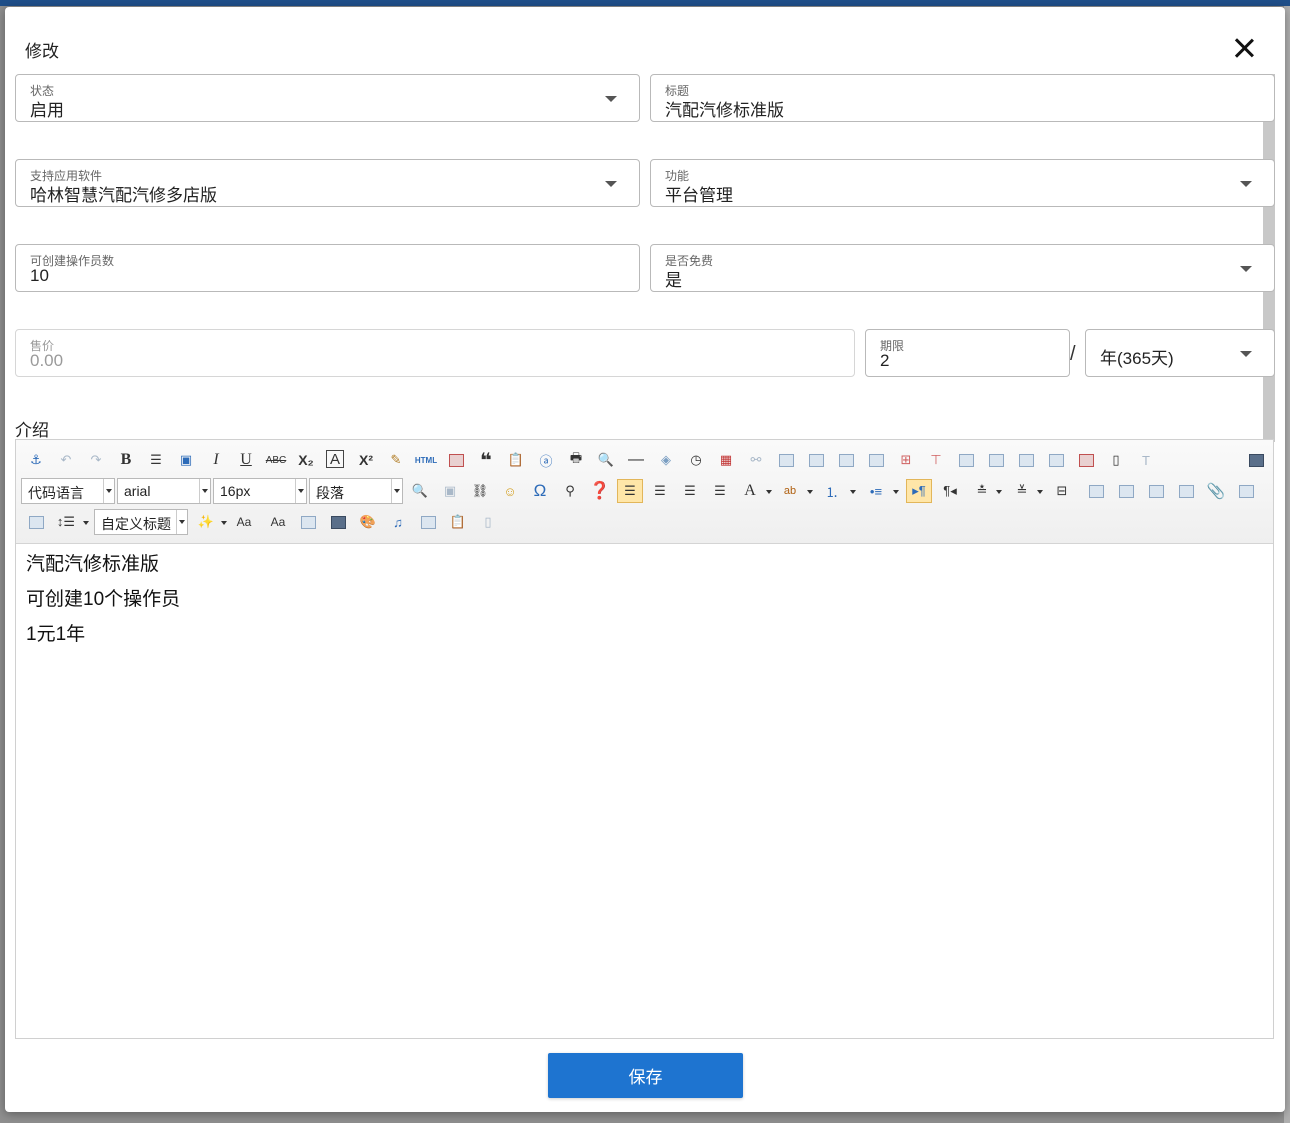  What do you see at coordinates (36, 460) in the screenshot?
I see `anchor-icon: ⚓` at bounding box center [36, 460].